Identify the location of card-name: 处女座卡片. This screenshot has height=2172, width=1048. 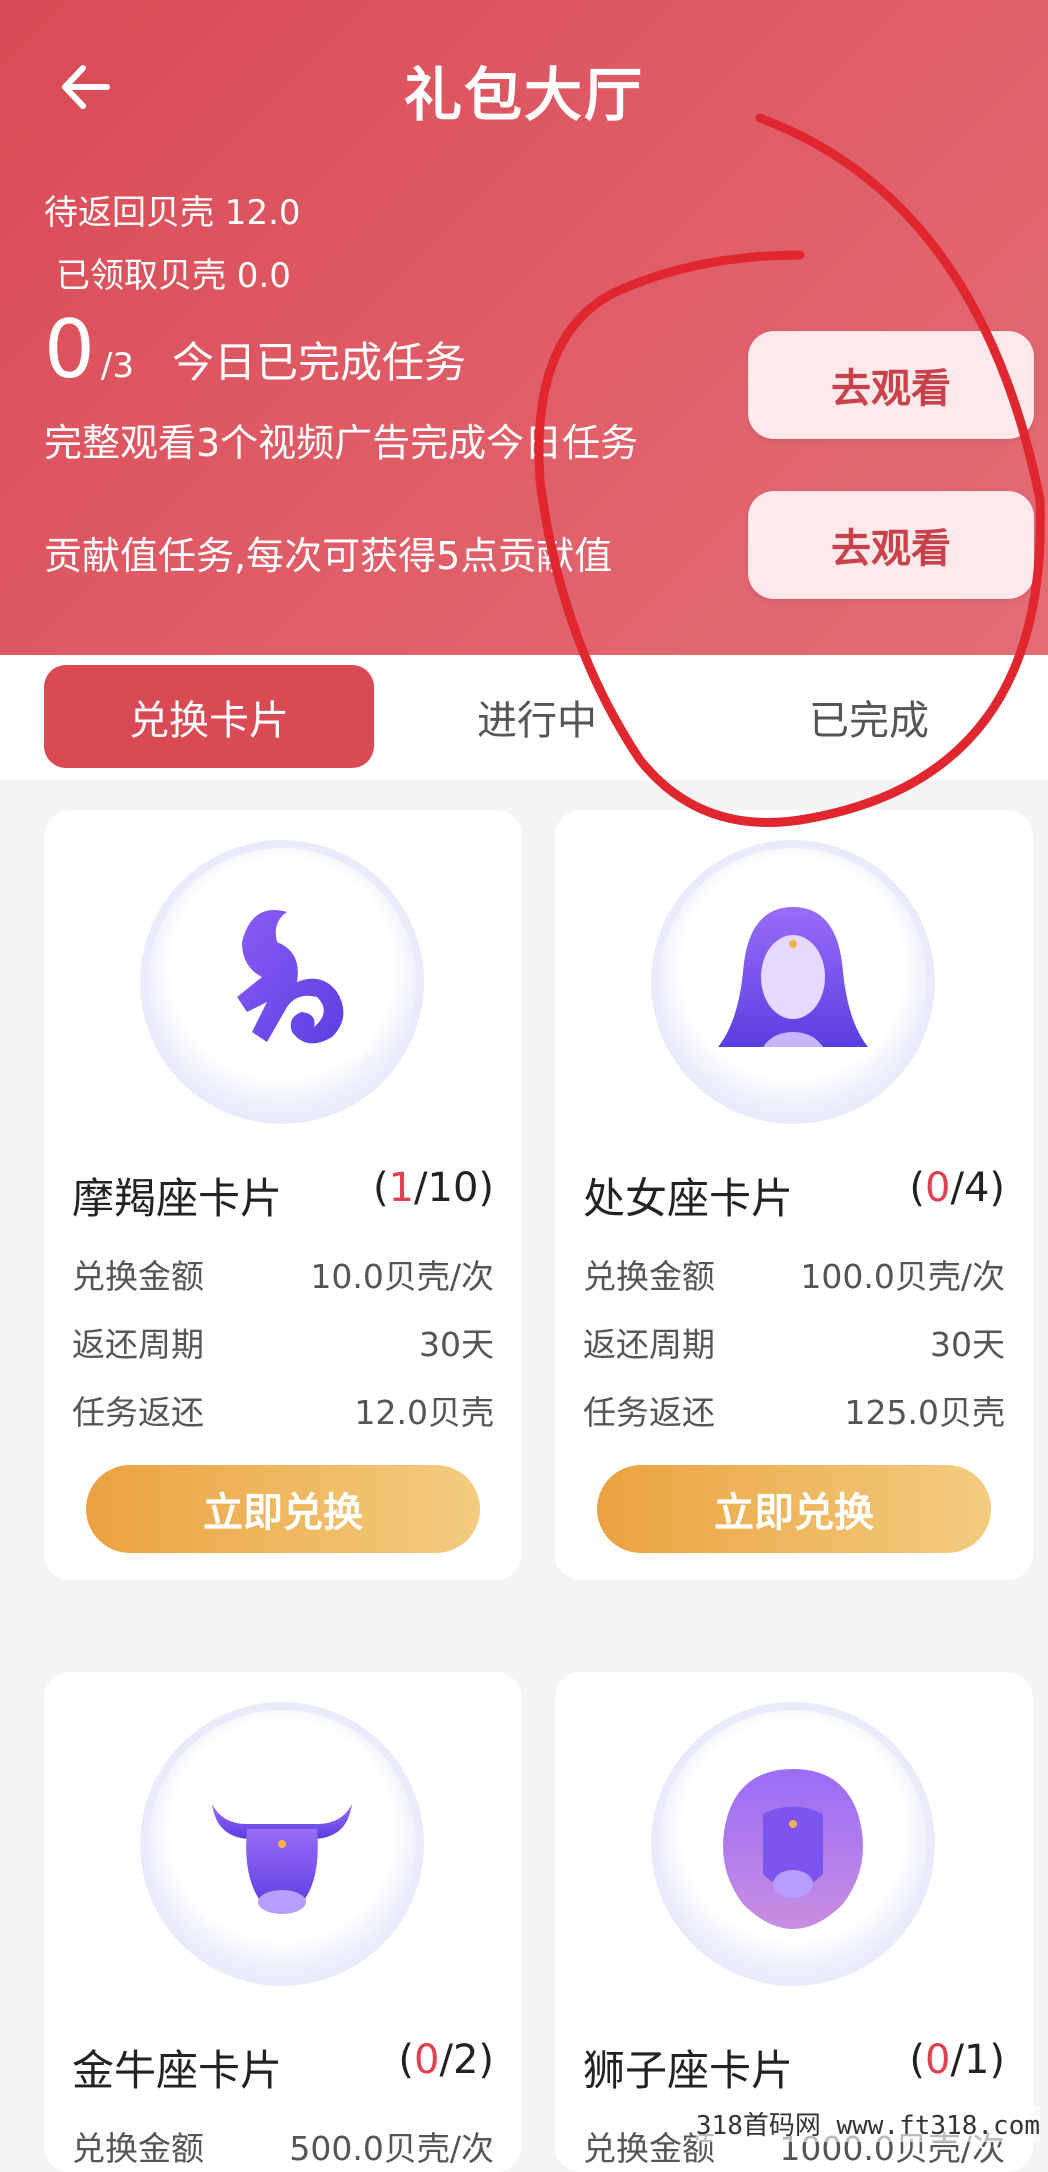
(688, 1198).